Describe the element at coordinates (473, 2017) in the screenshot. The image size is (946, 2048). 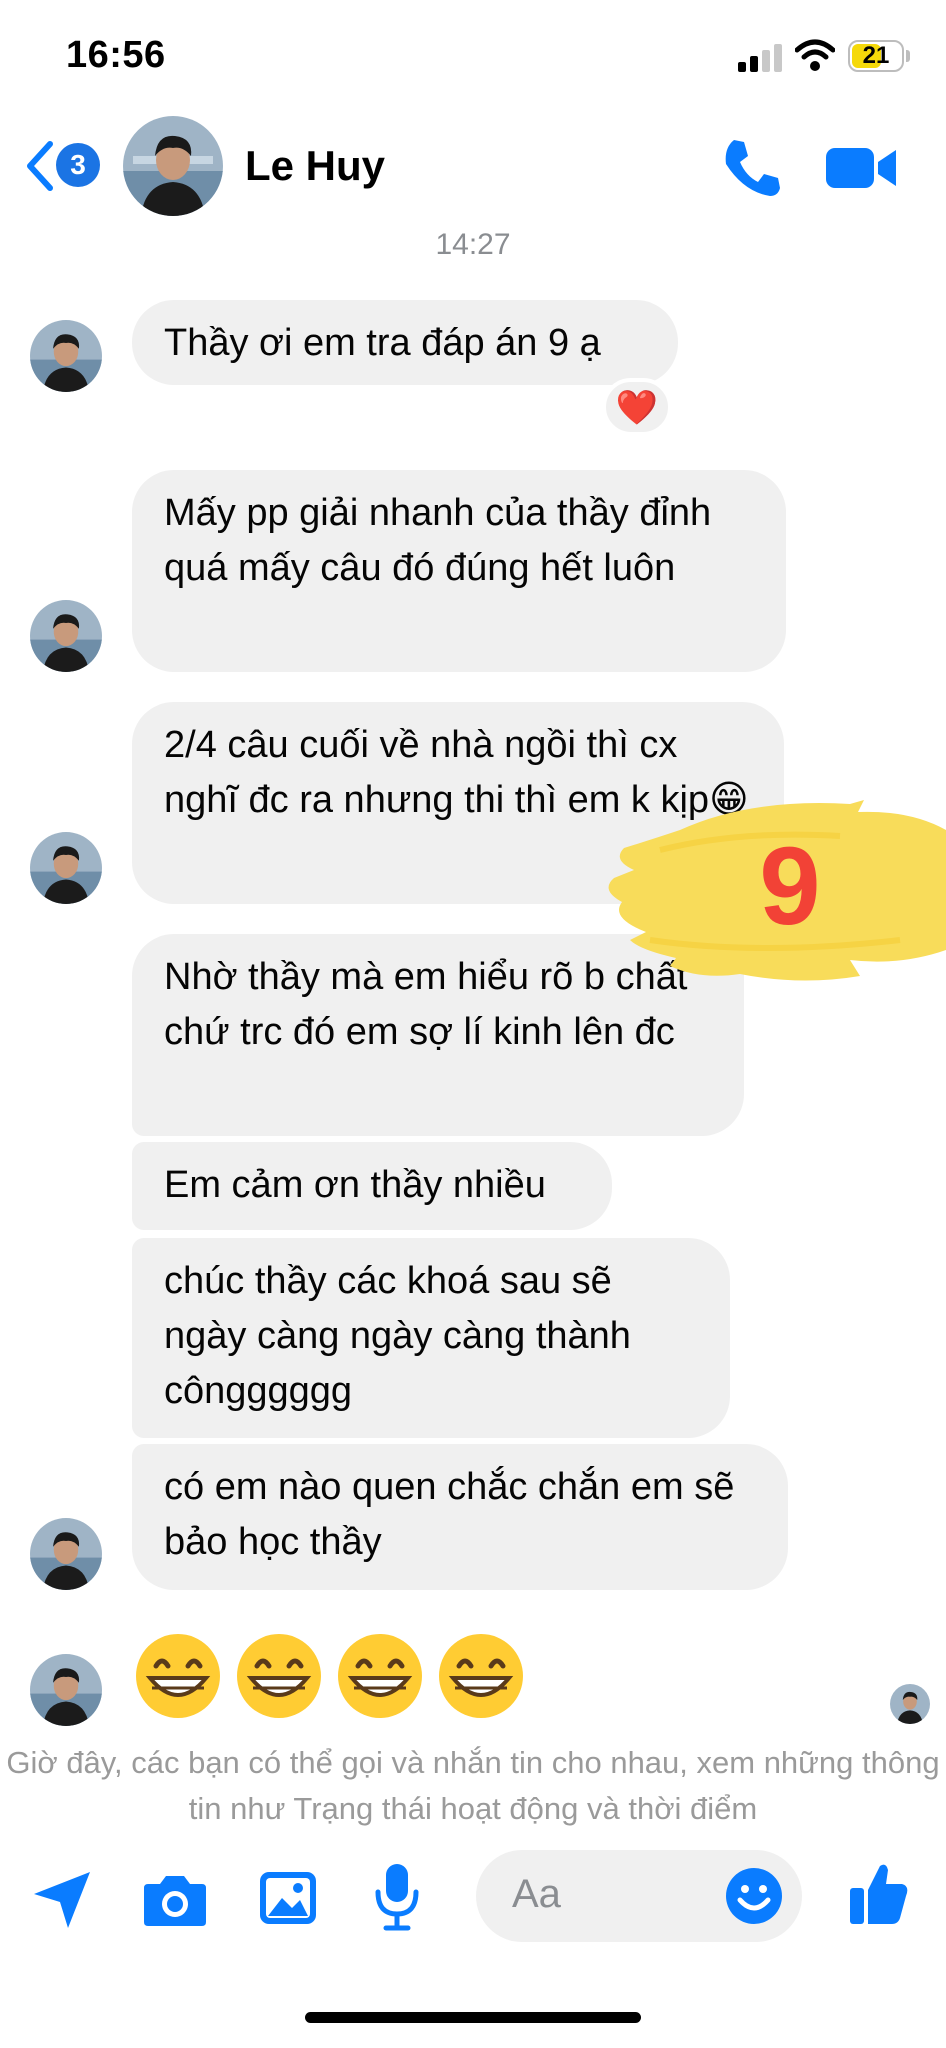
I see `home-indicator` at that location.